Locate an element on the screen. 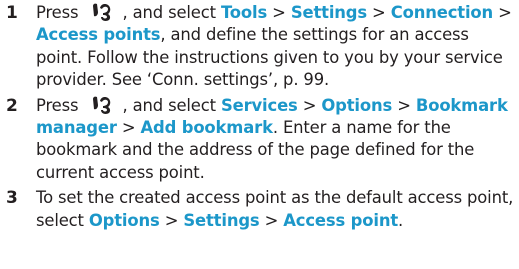  menu-path-item: Add bookmark is located at coordinates (206, 128).